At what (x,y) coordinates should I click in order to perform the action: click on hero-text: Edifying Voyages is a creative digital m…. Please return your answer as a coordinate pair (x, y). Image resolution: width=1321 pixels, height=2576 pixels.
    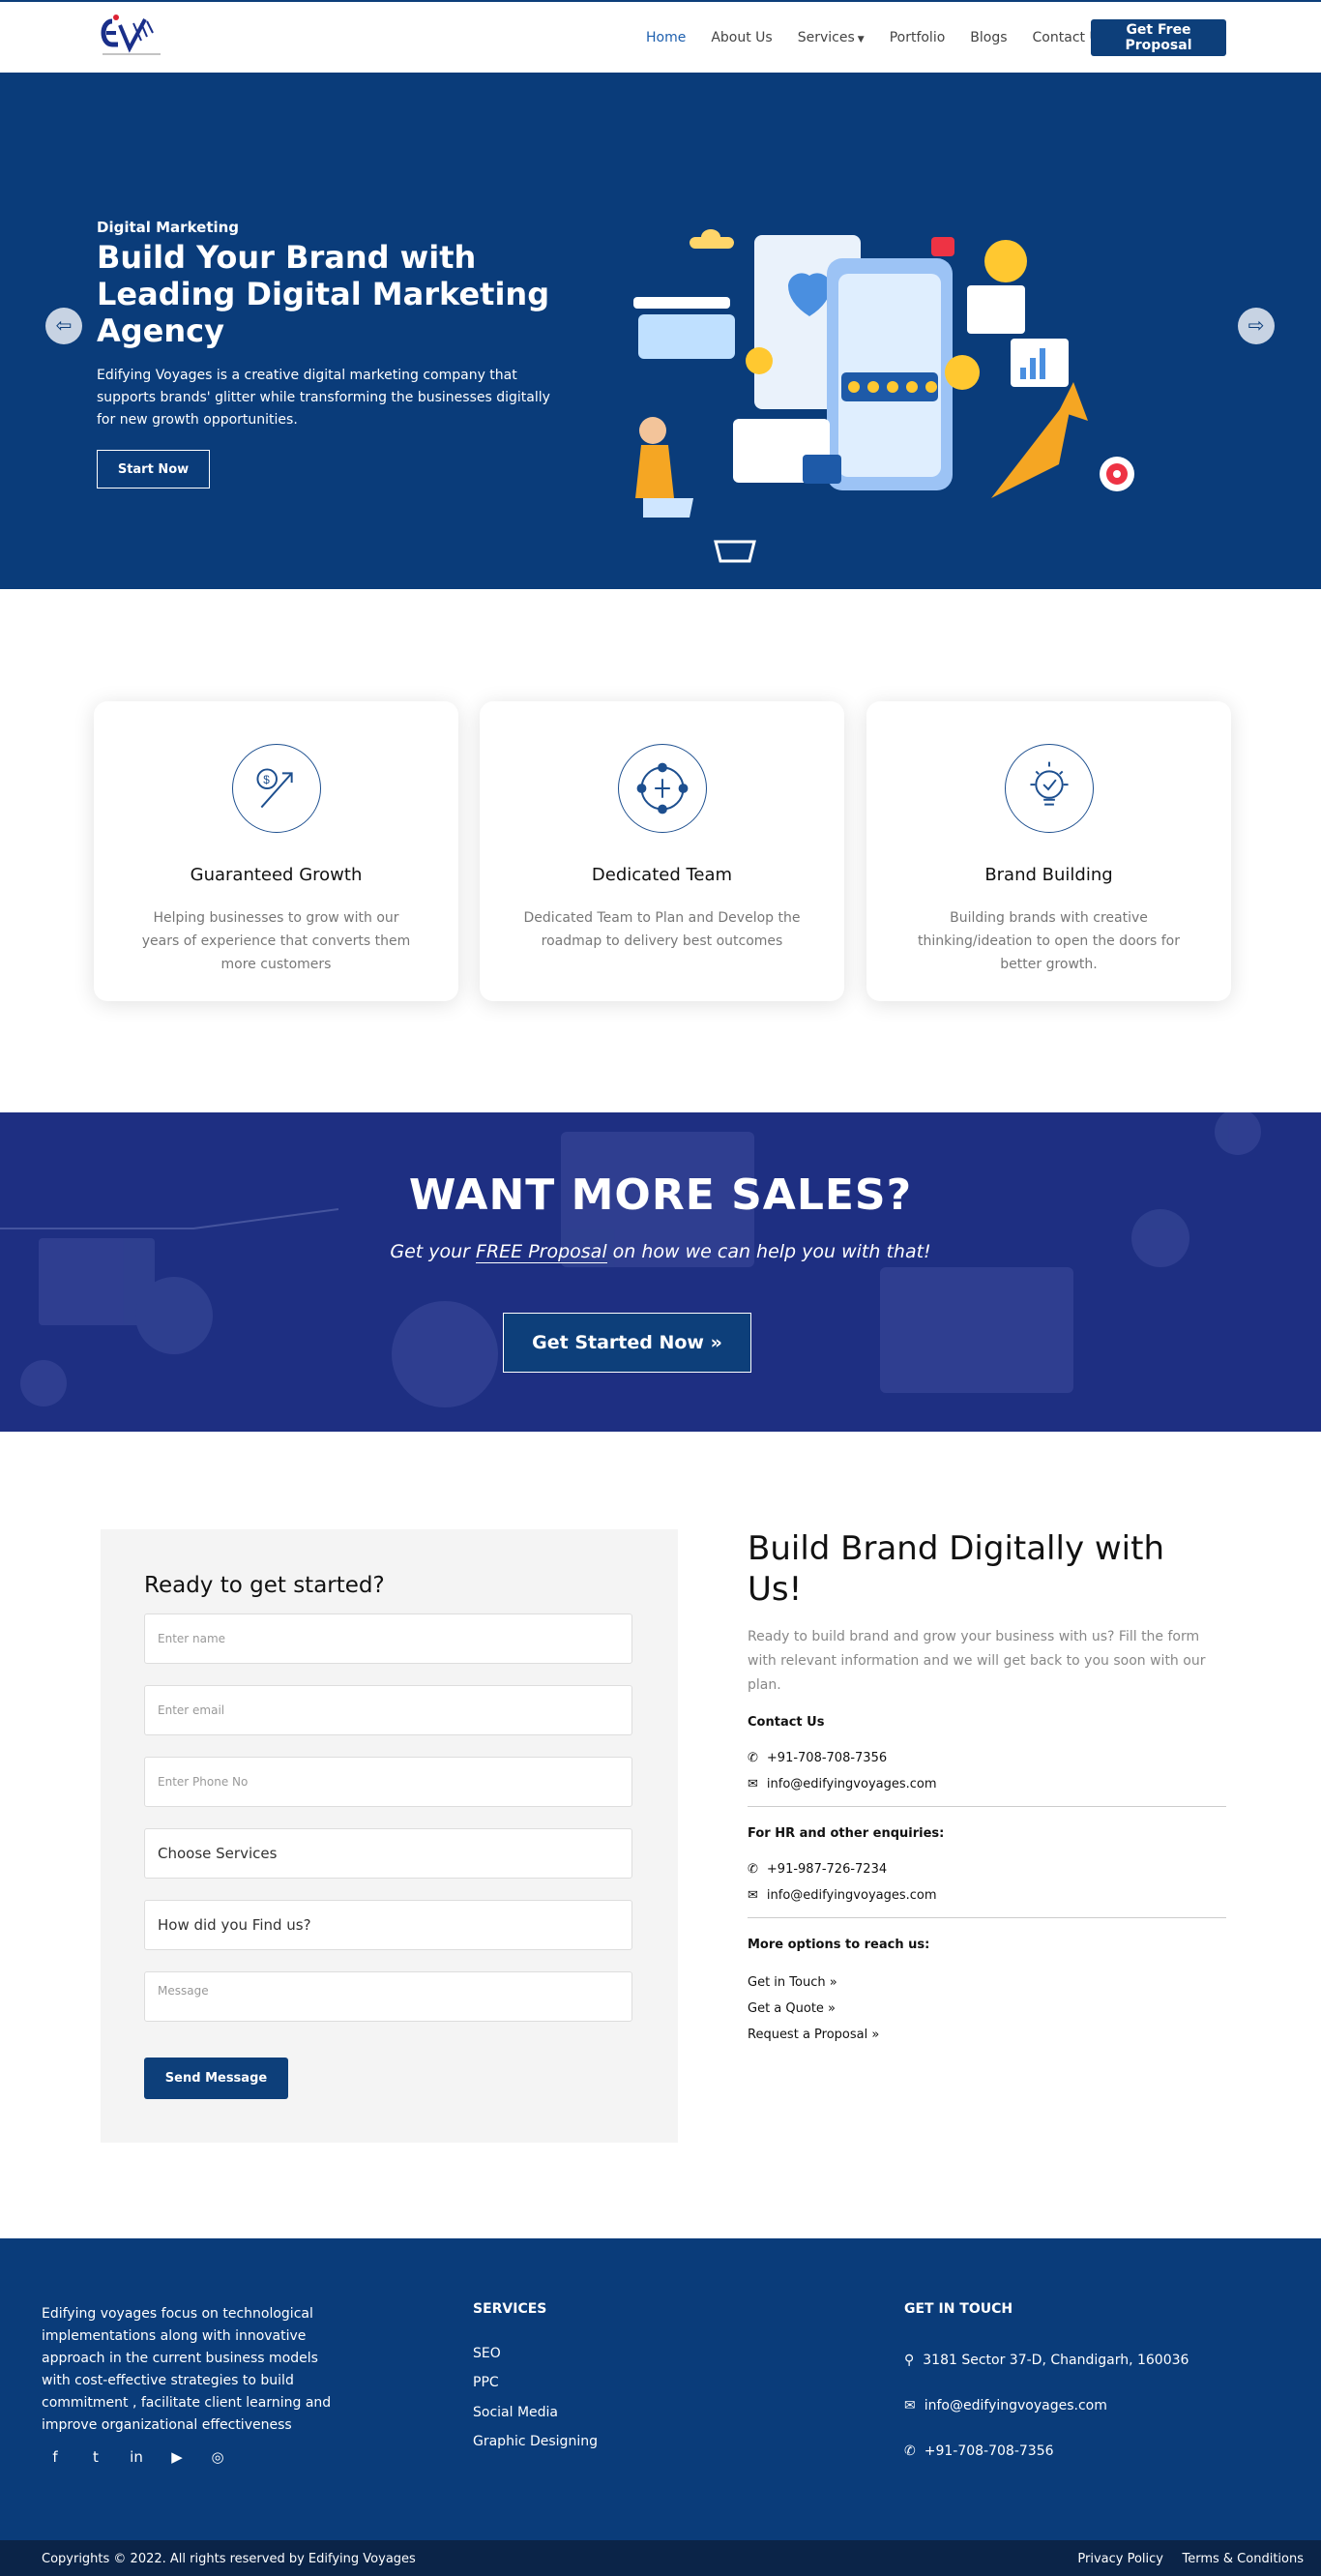
    Looking at the image, I should click on (324, 398).